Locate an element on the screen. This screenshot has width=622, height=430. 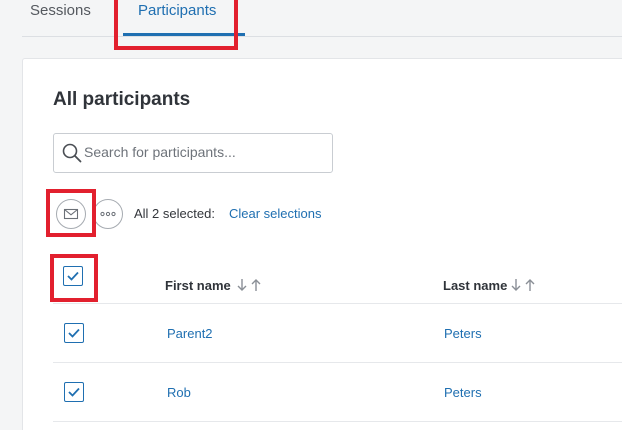
tab-sessions: Sessions is located at coordinates (60, 10).